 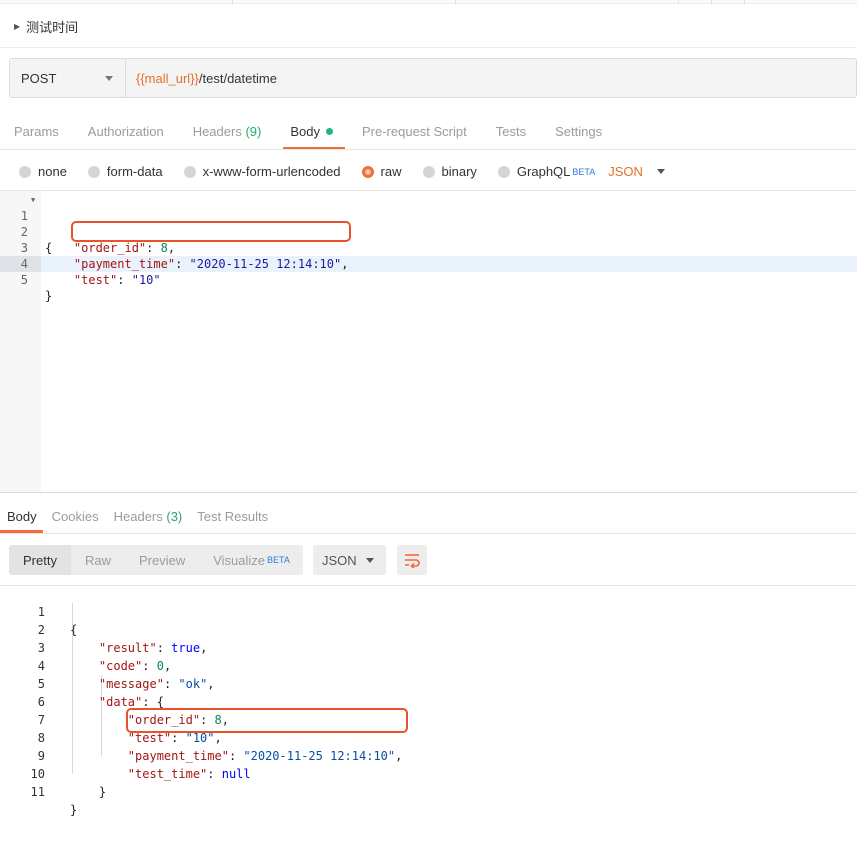 I want to click on url-input: {{mall_url}}/test/datetime, so click(x=201, y=78).